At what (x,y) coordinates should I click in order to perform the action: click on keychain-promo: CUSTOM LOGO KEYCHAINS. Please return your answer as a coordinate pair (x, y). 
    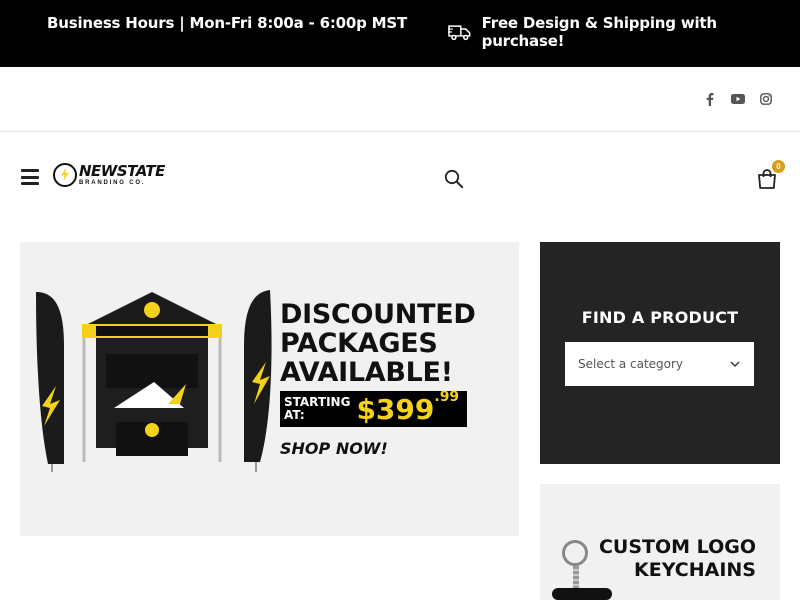
    Looking at the image, I should click on (660, 542).